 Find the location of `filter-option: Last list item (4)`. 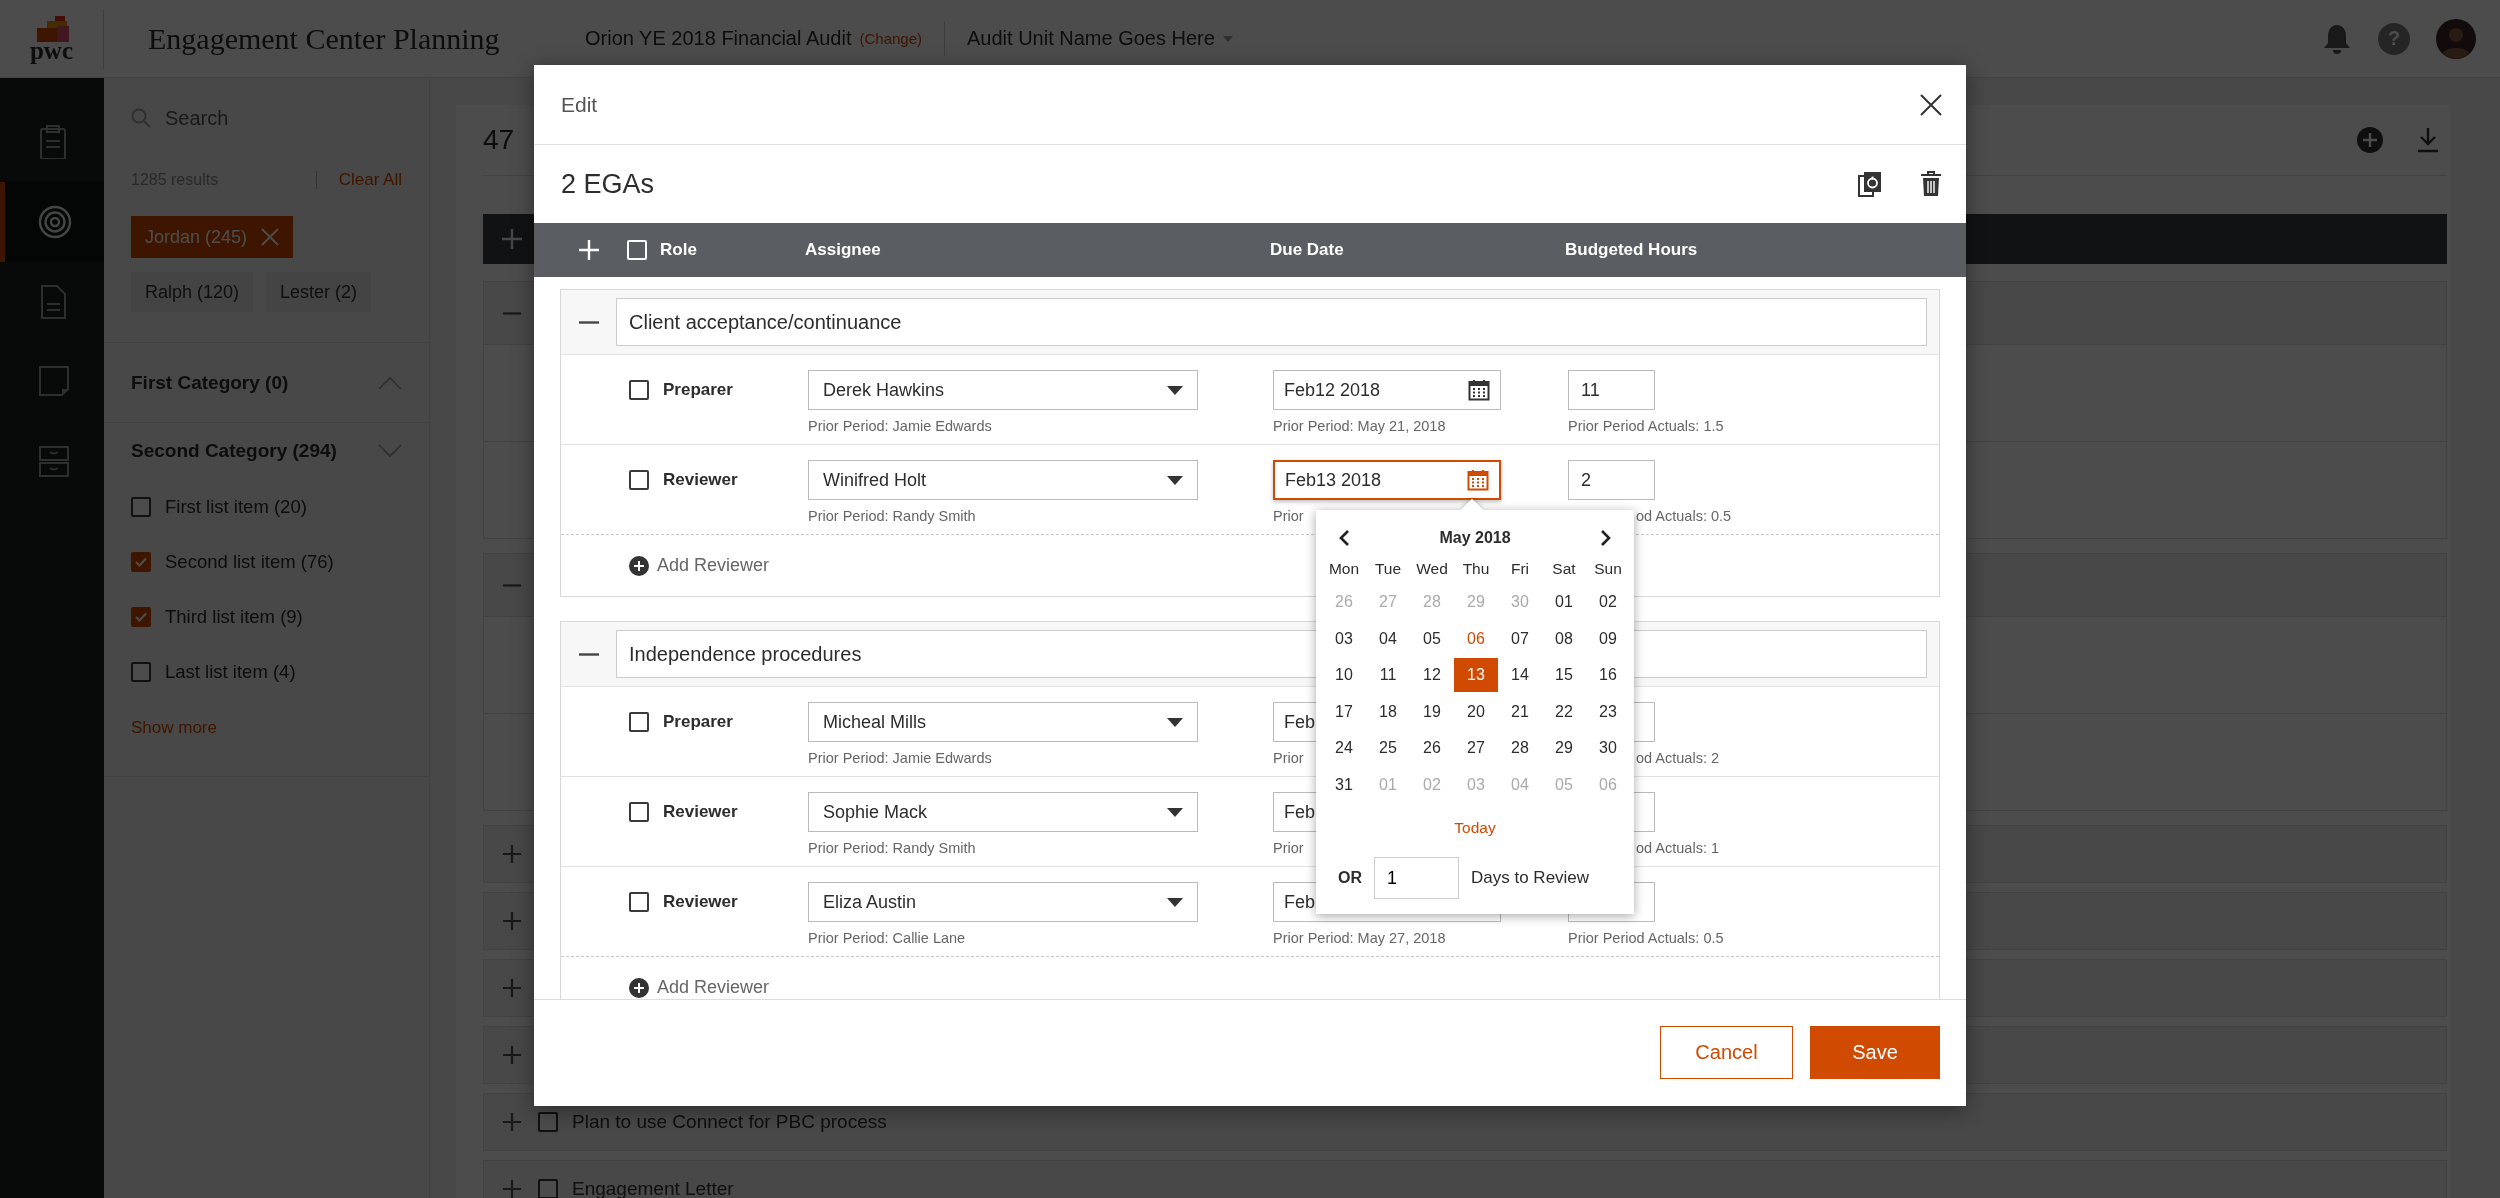

filter-option: Last list item (4) is located at coordinates (230, 671).